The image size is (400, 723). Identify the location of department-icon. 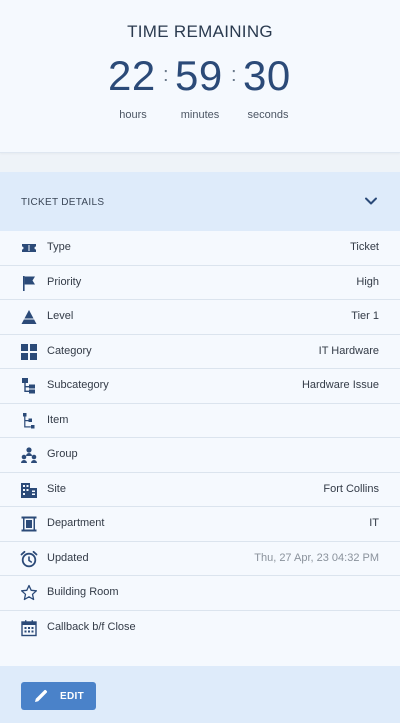
(29, 524).